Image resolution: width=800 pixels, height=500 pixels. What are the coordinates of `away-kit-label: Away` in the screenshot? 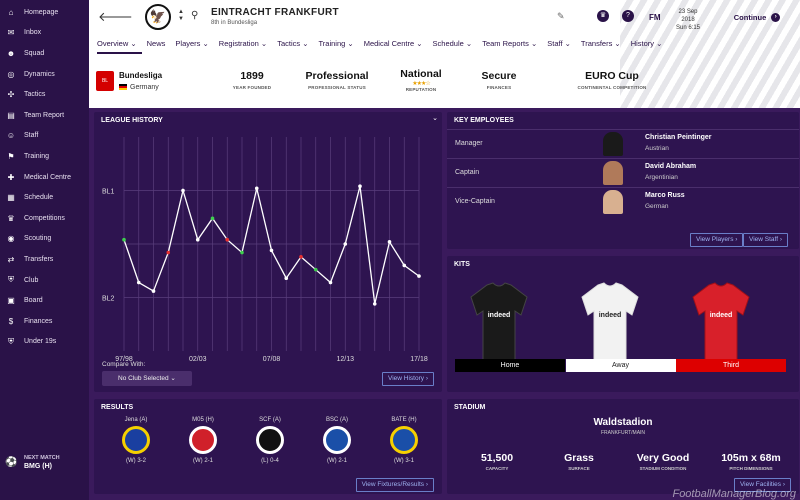 It's located at (620, 365).